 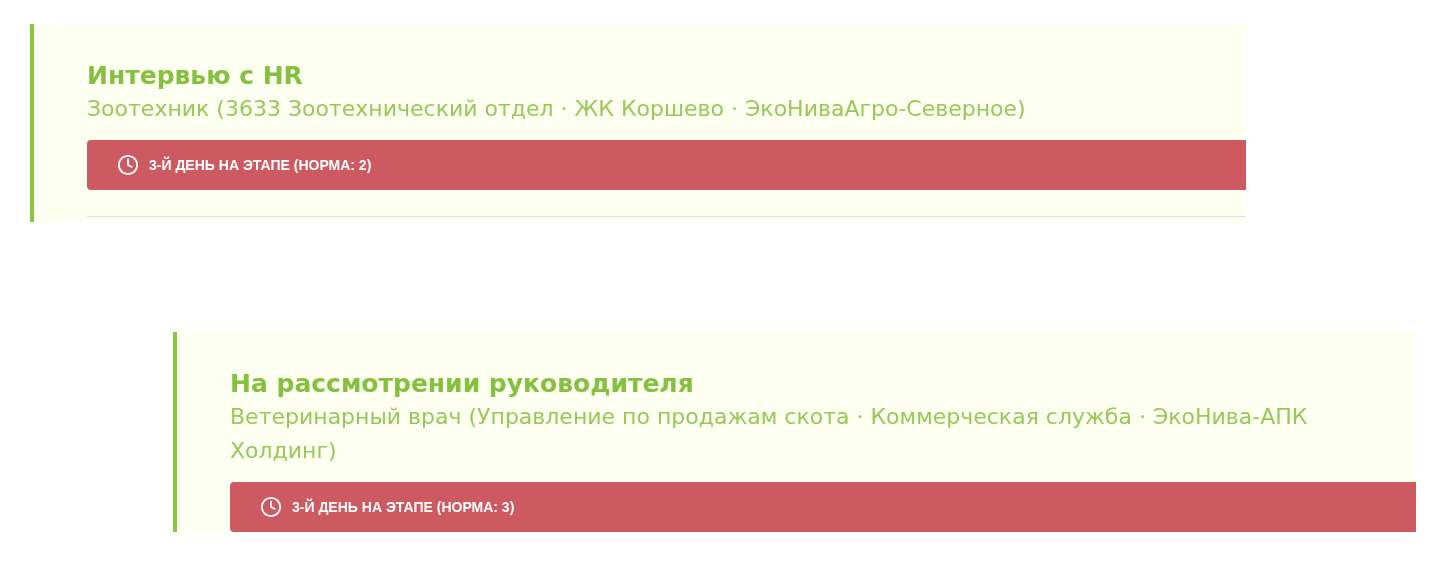 What do you see at coordinates (195, 76) in the screenshot?
I see `stage-title: Интервью с HR` at bounding box center [195, 76].